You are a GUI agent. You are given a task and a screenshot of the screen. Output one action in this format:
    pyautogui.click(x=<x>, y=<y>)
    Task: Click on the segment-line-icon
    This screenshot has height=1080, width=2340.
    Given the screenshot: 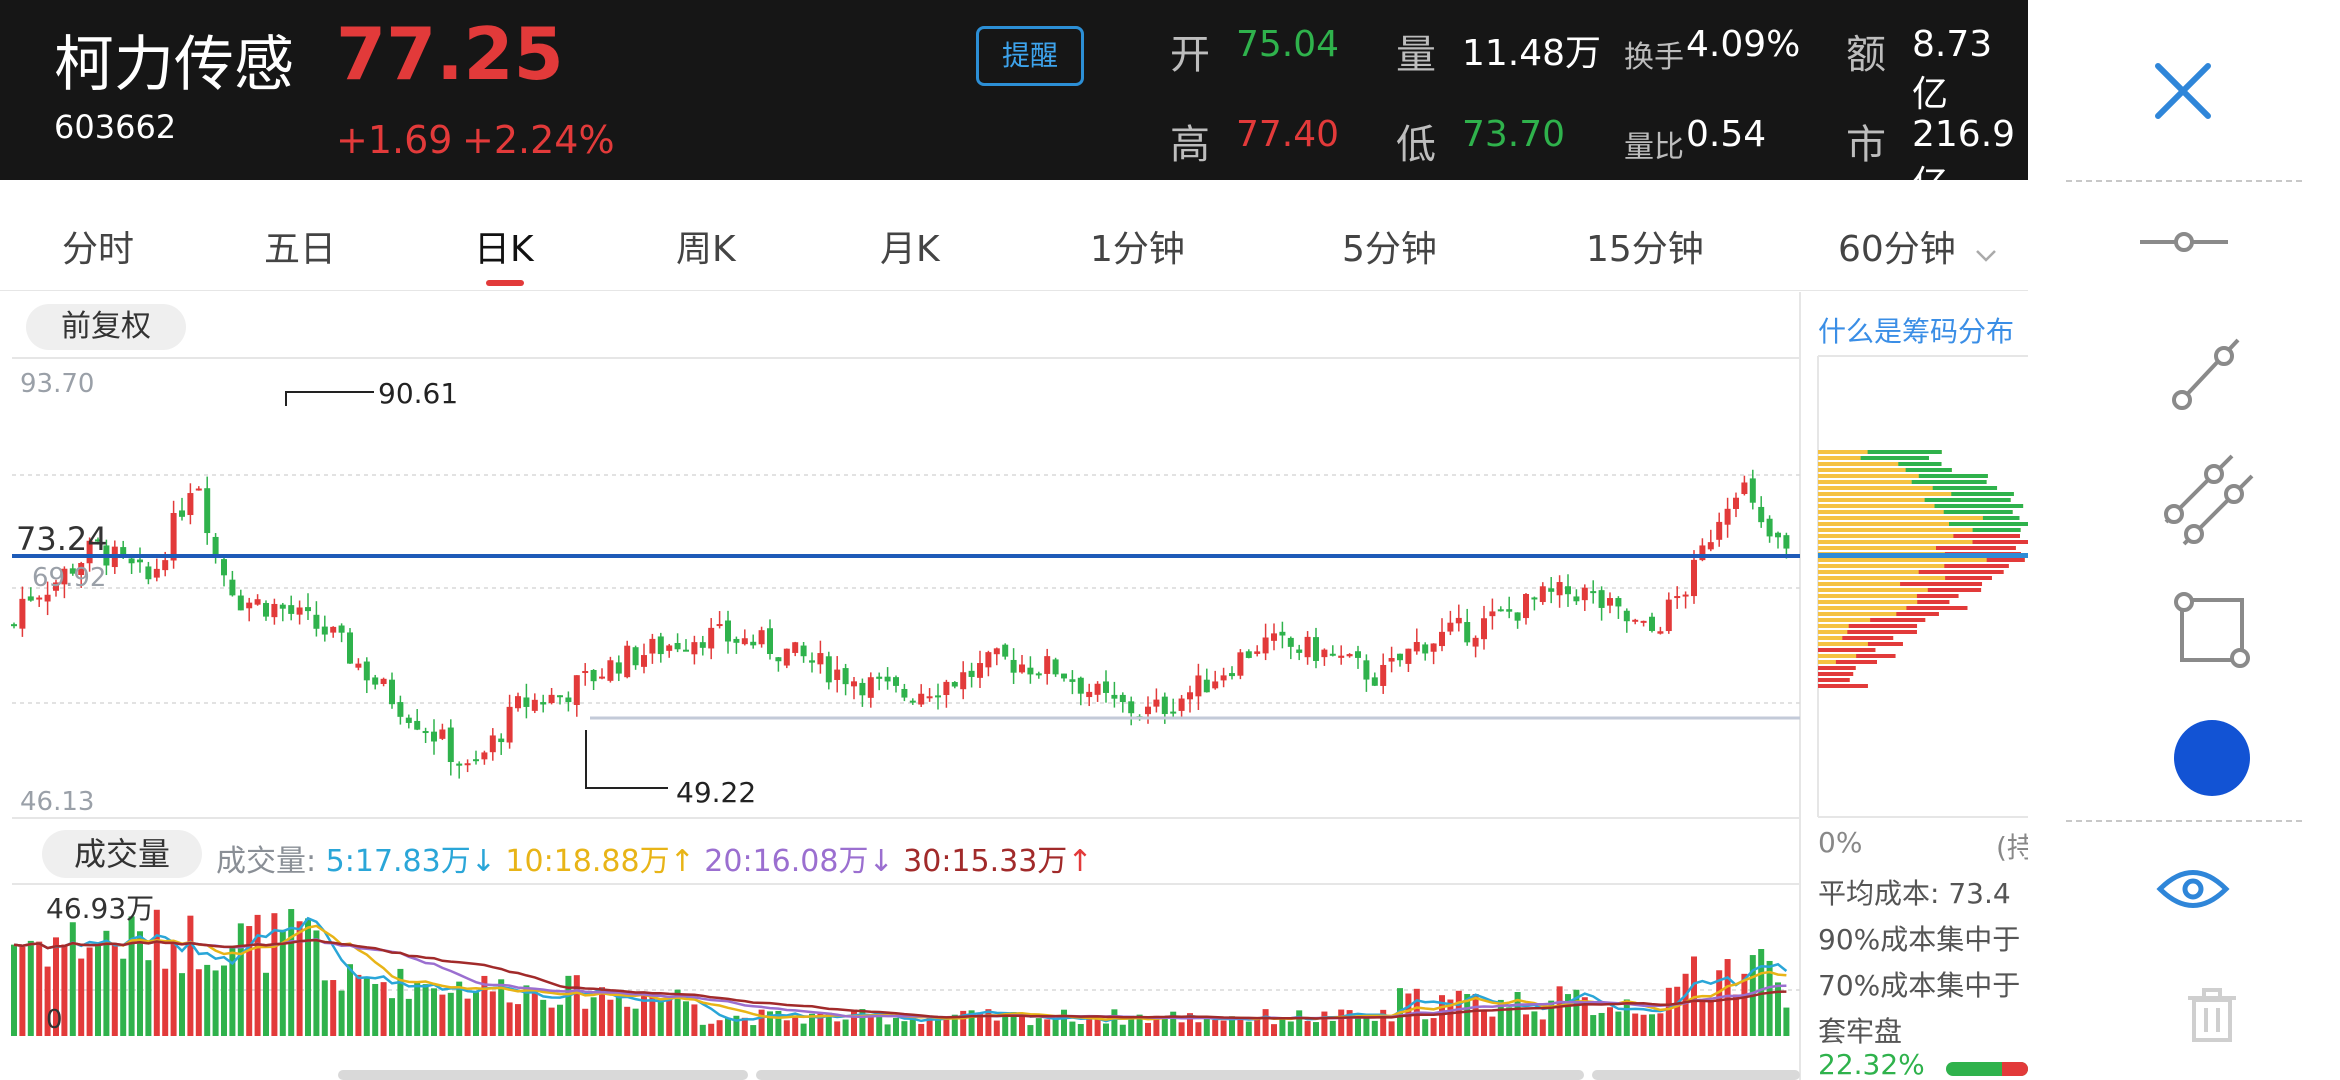 What is the action you would take?
    pyautogui.click(x=2208, y=374)
    